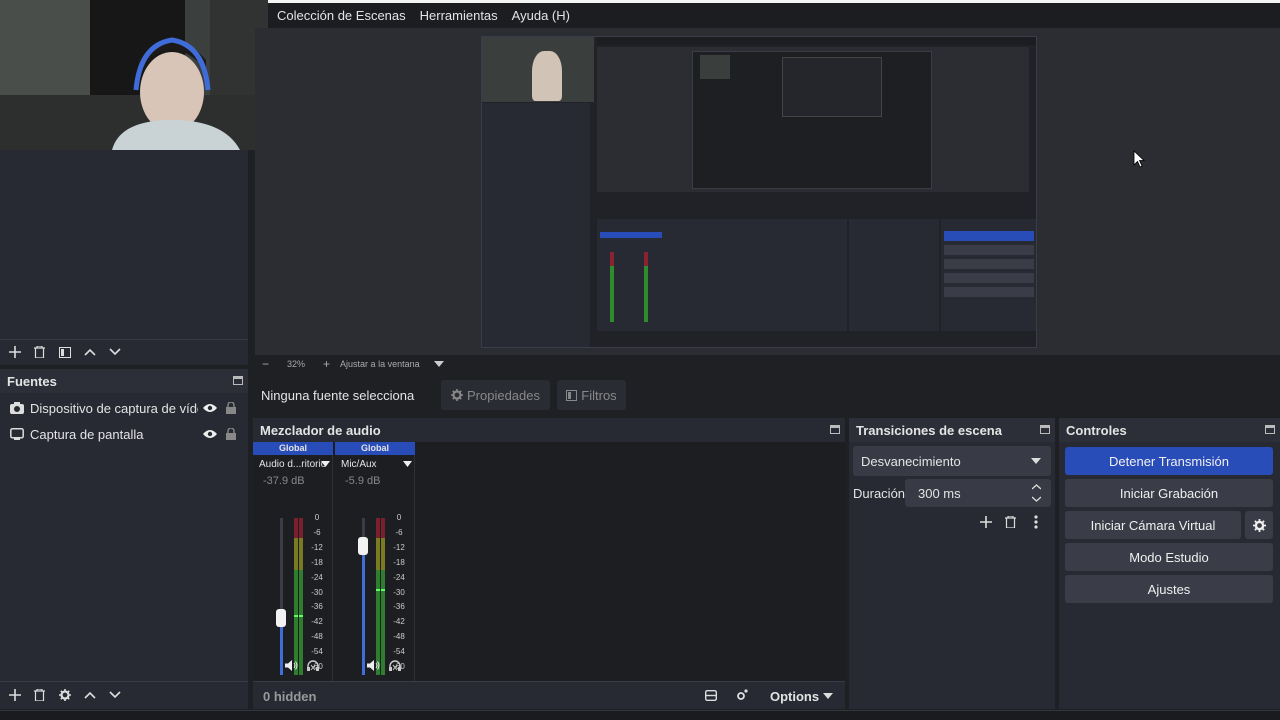 This screenshot has width=1280, height=720. What do you see at coordinates (711, 695) in the screenshot?
I see `layout-icon` at bounding box center [711, 695].